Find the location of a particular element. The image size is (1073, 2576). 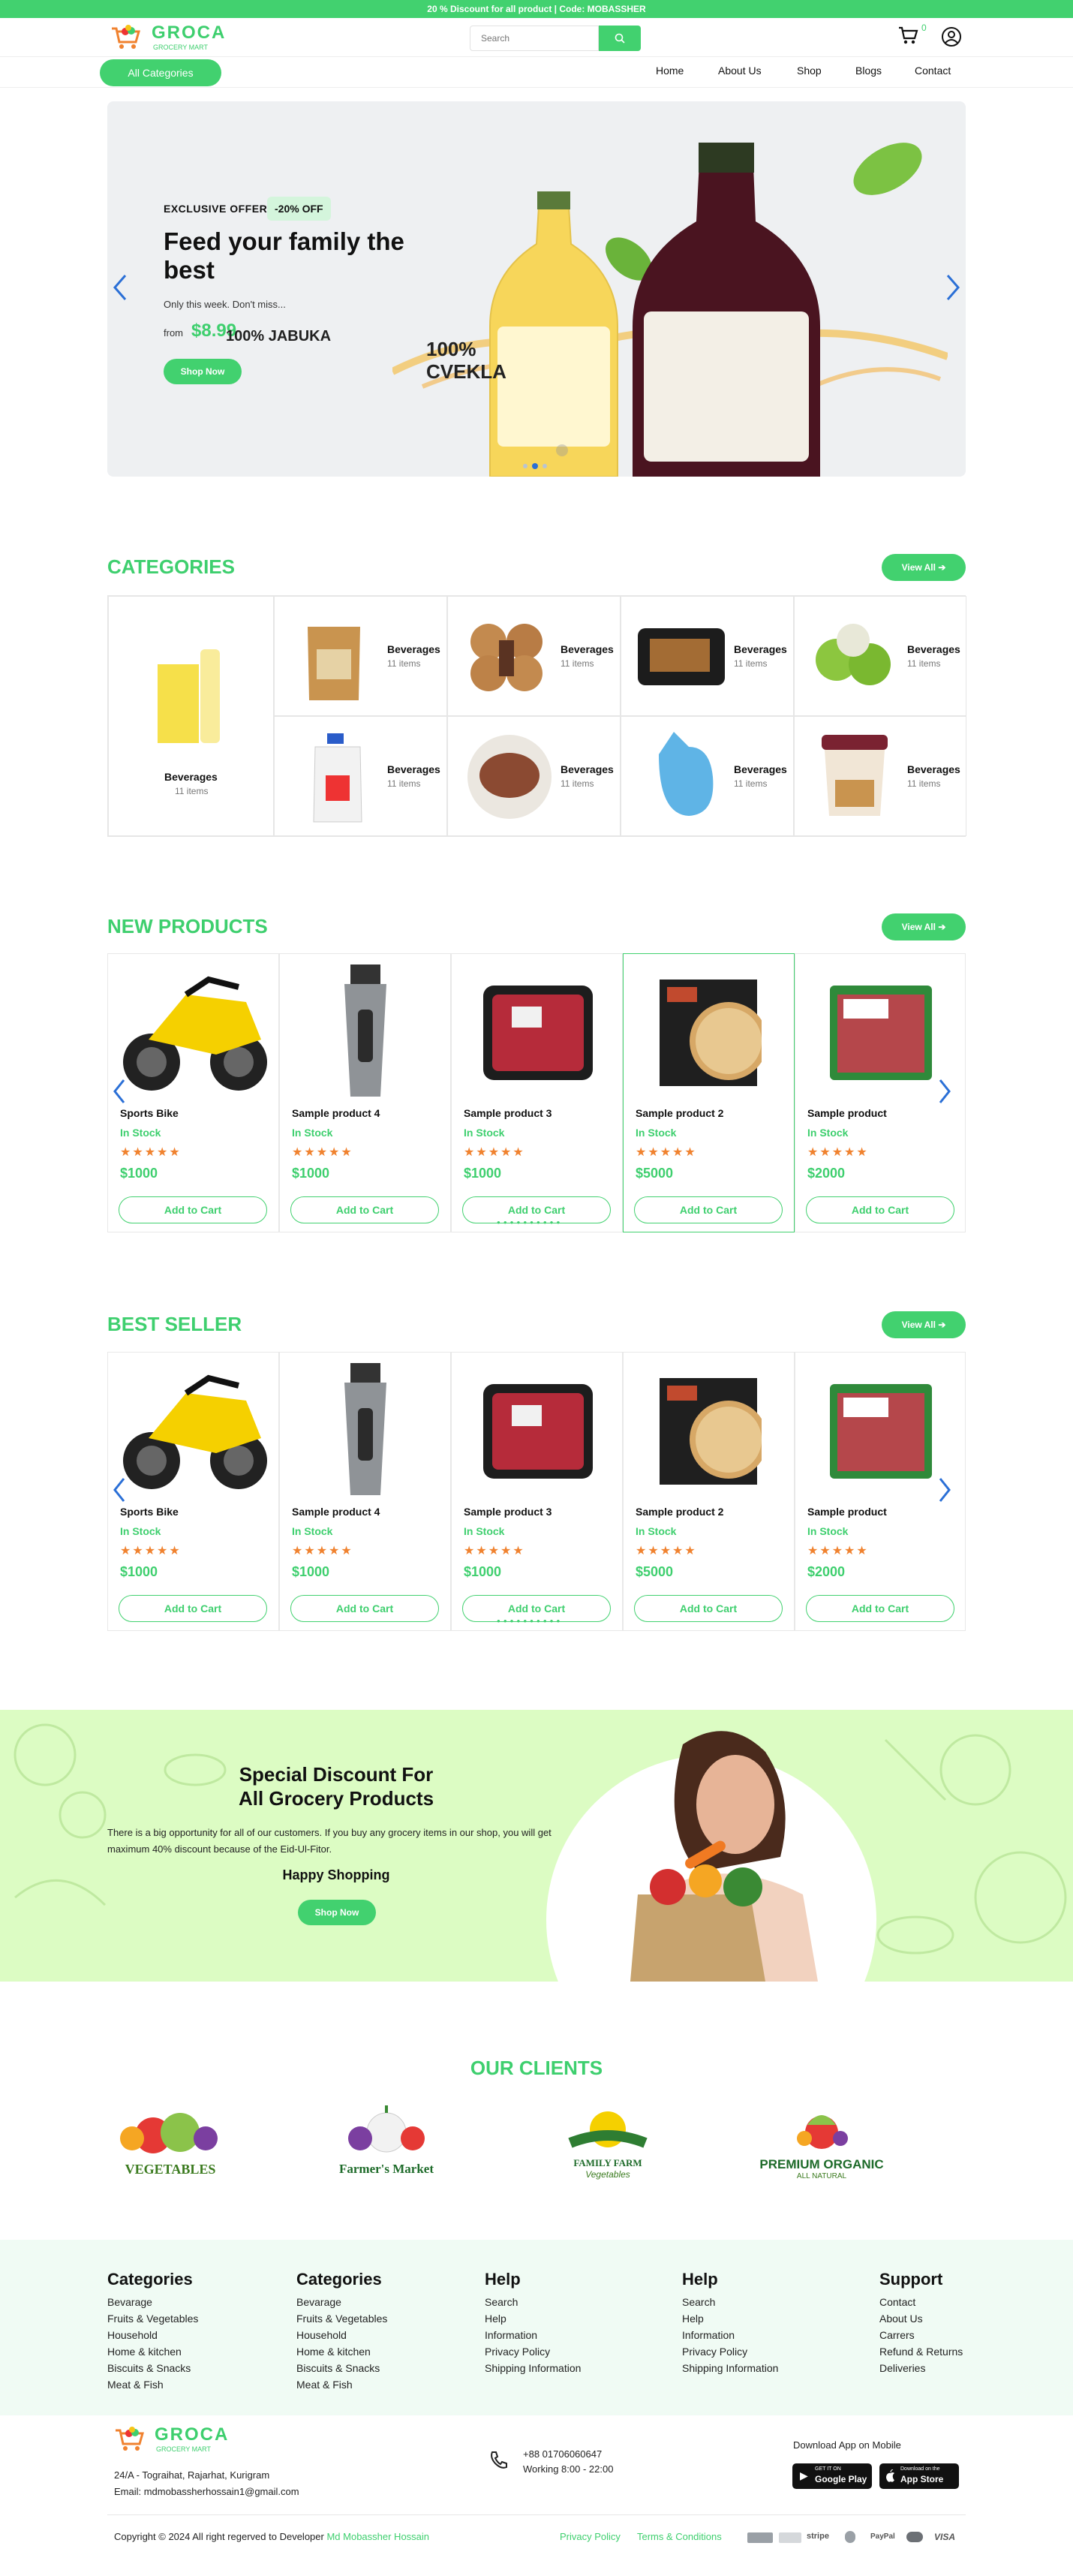

category-card-featured: Beverages 11 items is located at coordinates (191, 716).